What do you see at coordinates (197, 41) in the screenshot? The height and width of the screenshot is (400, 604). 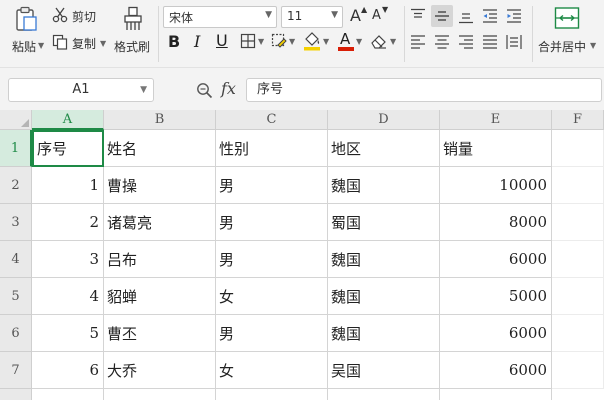 I see `italic-button: I` at bounding box center [197, 41].